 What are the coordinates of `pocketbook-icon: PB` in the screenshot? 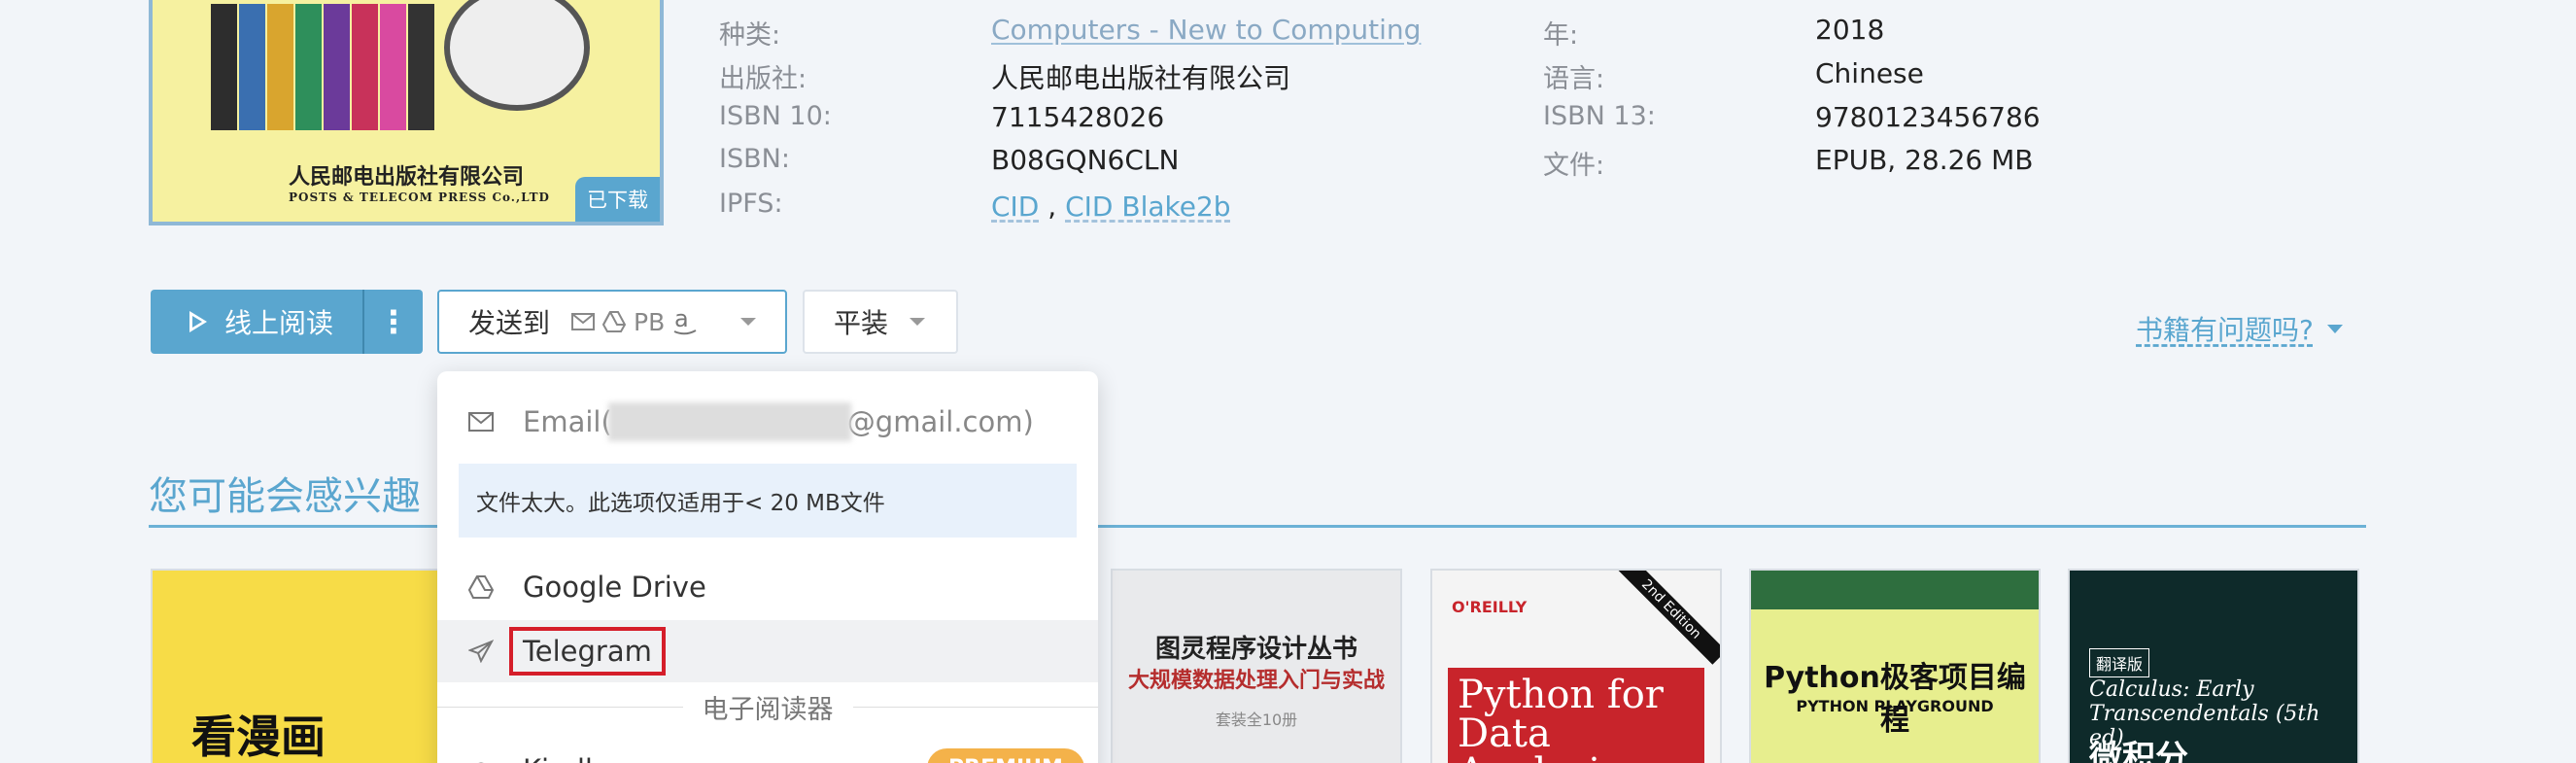 It's located at (650, 322).